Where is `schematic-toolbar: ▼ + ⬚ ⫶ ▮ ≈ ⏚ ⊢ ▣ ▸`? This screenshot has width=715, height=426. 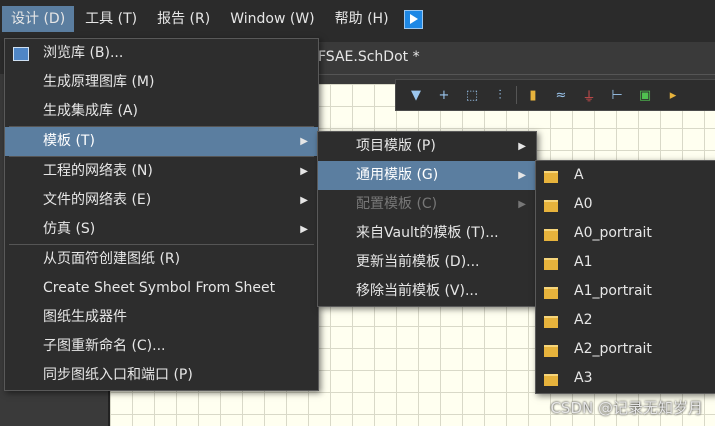
schematic-toolbar: ▼ + ⬚ ⫶ ▮ ≈ ⏚ ⊢ ▣ ▸ is located at coordinates (555, 95).